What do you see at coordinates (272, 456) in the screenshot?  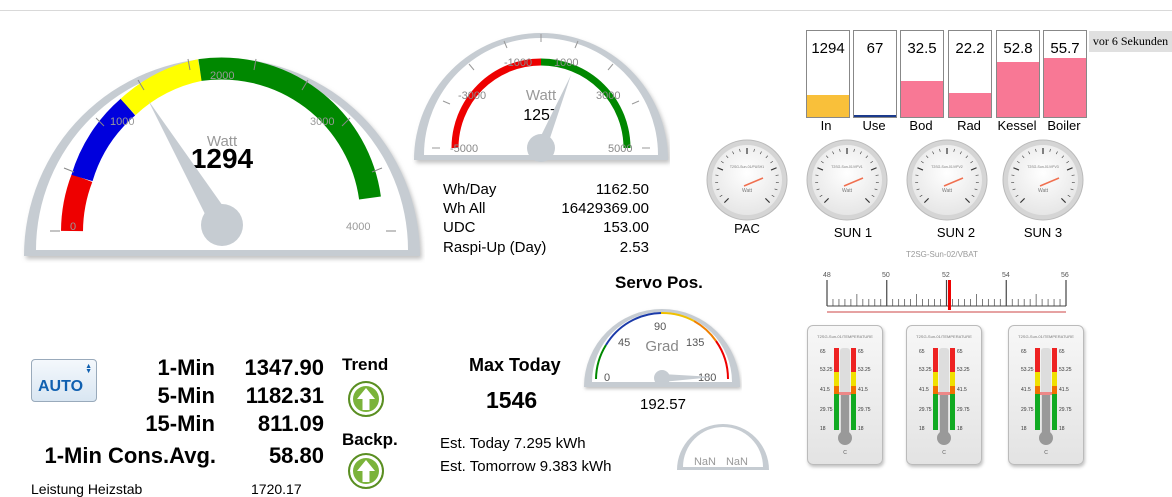 I see `metric-value: 58.80` at bounding box center [272, 456].